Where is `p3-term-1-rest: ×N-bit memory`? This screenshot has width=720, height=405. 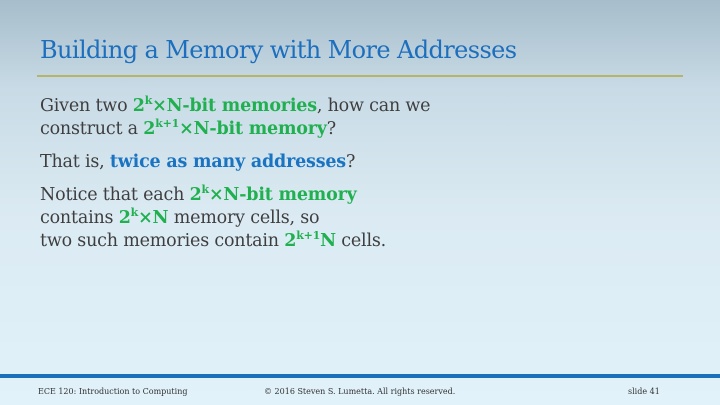
p3-term-1-rest: ×N-bit memory is located at coordinates (282, 195).